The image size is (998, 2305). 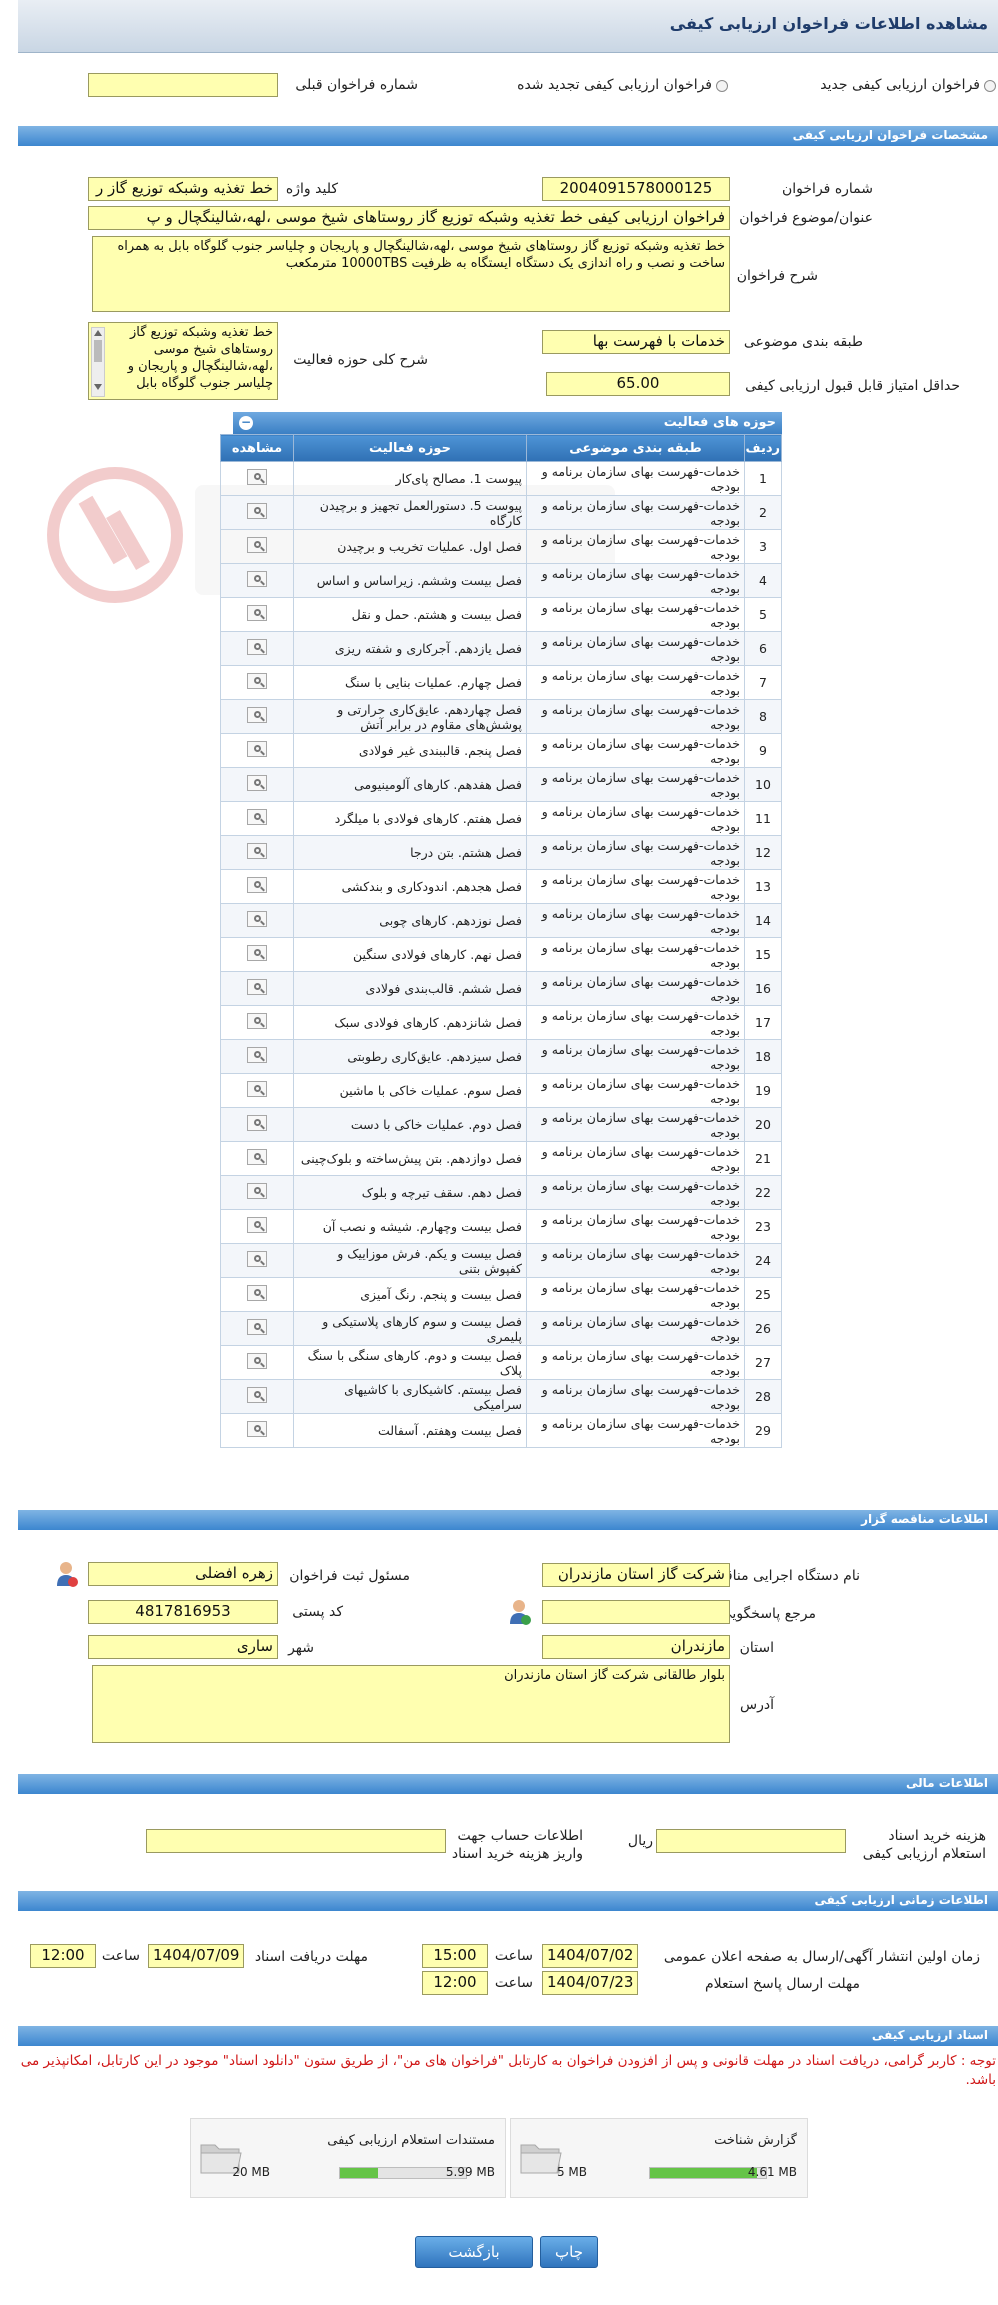 What do you see at coordinates (636, 1575) in the screenshot?
I see `exec-field: شرکت گاز استان مازندران` at bounding box center [636, 1575].